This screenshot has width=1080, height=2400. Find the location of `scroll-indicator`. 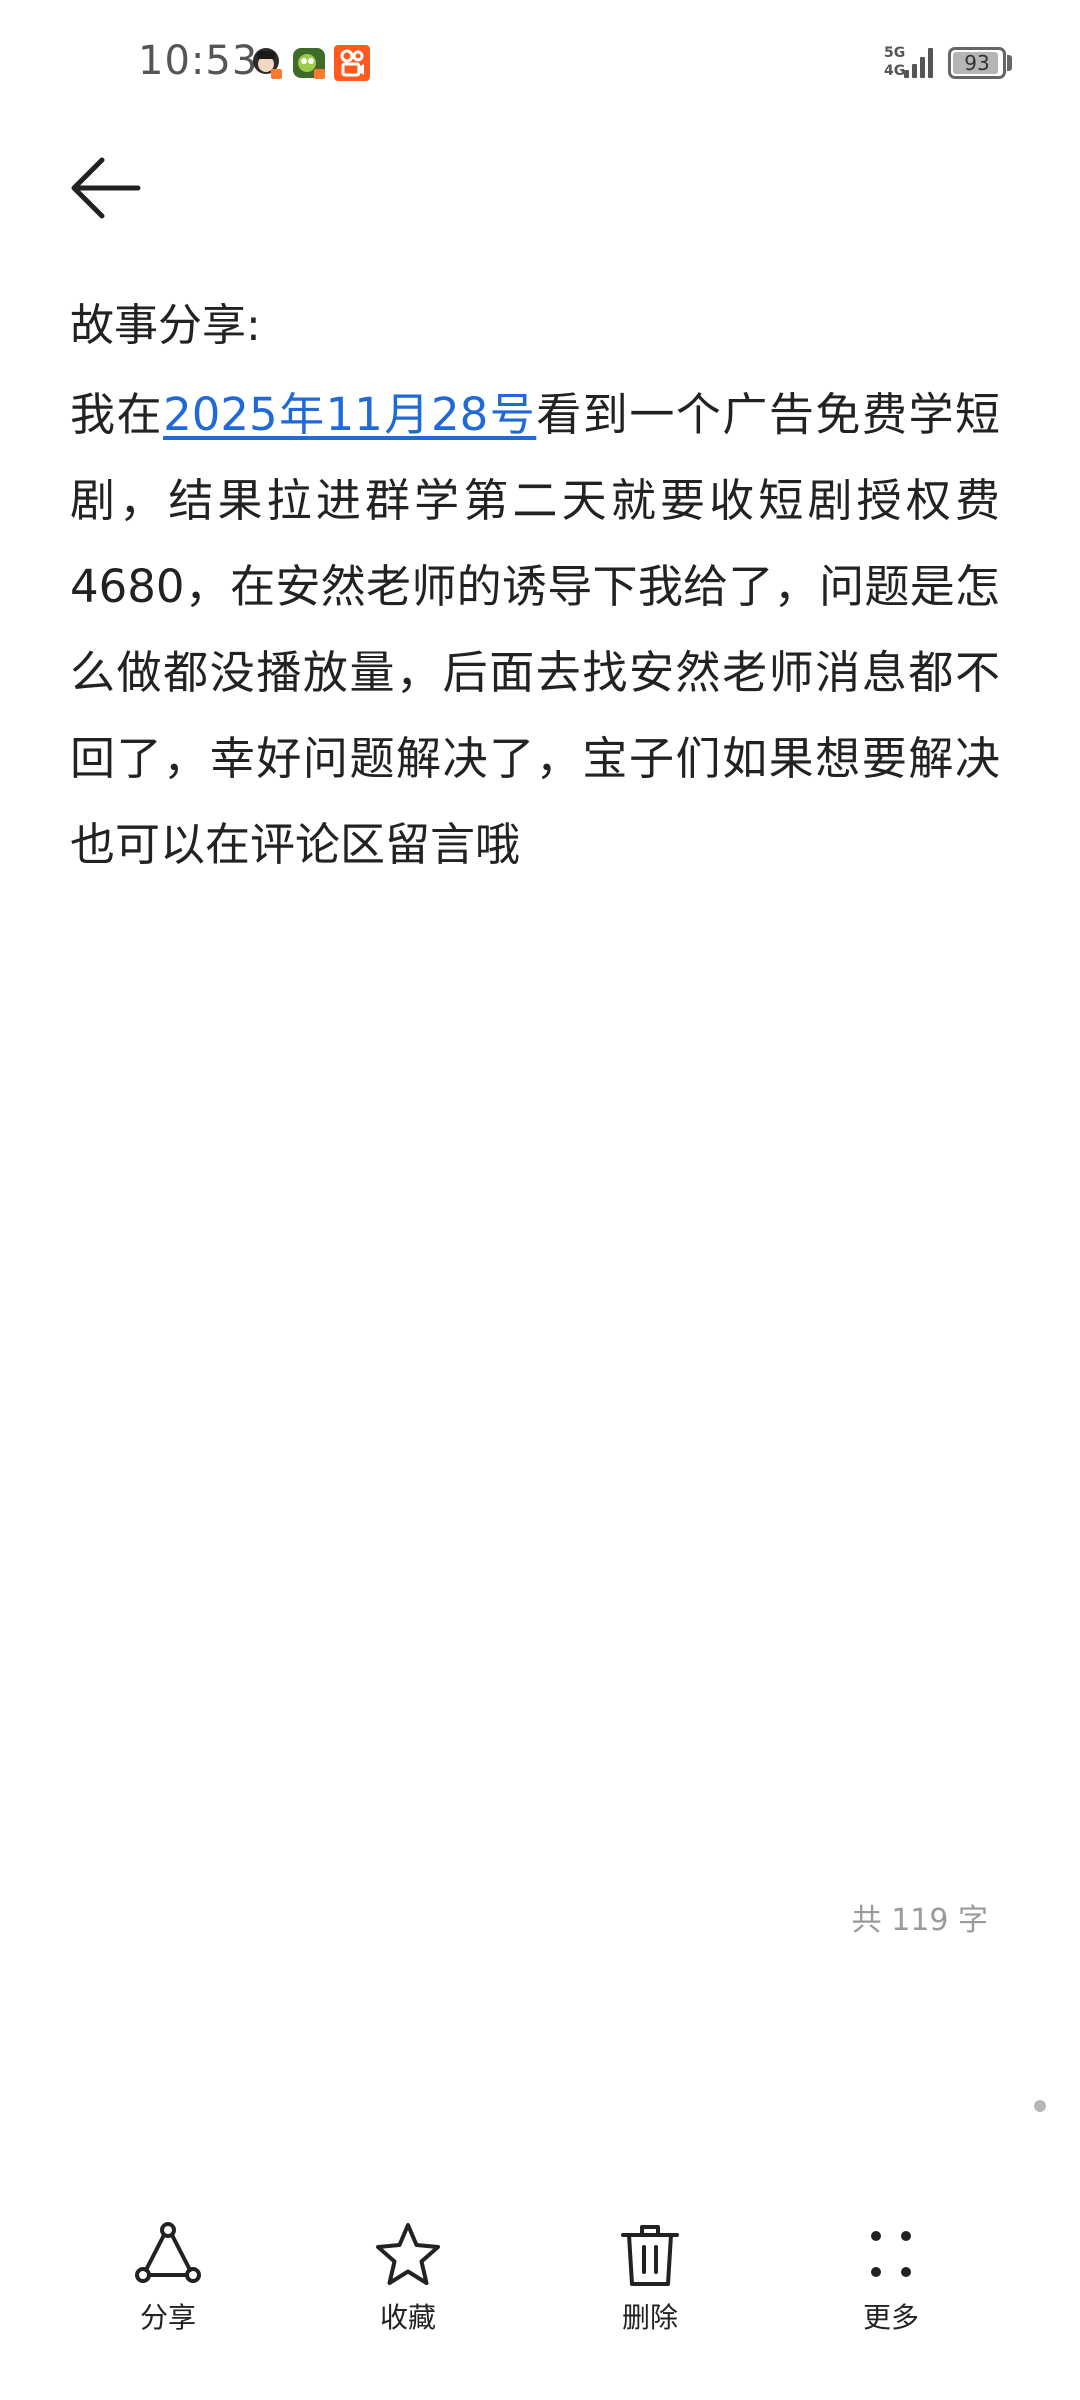

scroll-indicator is located at coordinates (1040, 2106).